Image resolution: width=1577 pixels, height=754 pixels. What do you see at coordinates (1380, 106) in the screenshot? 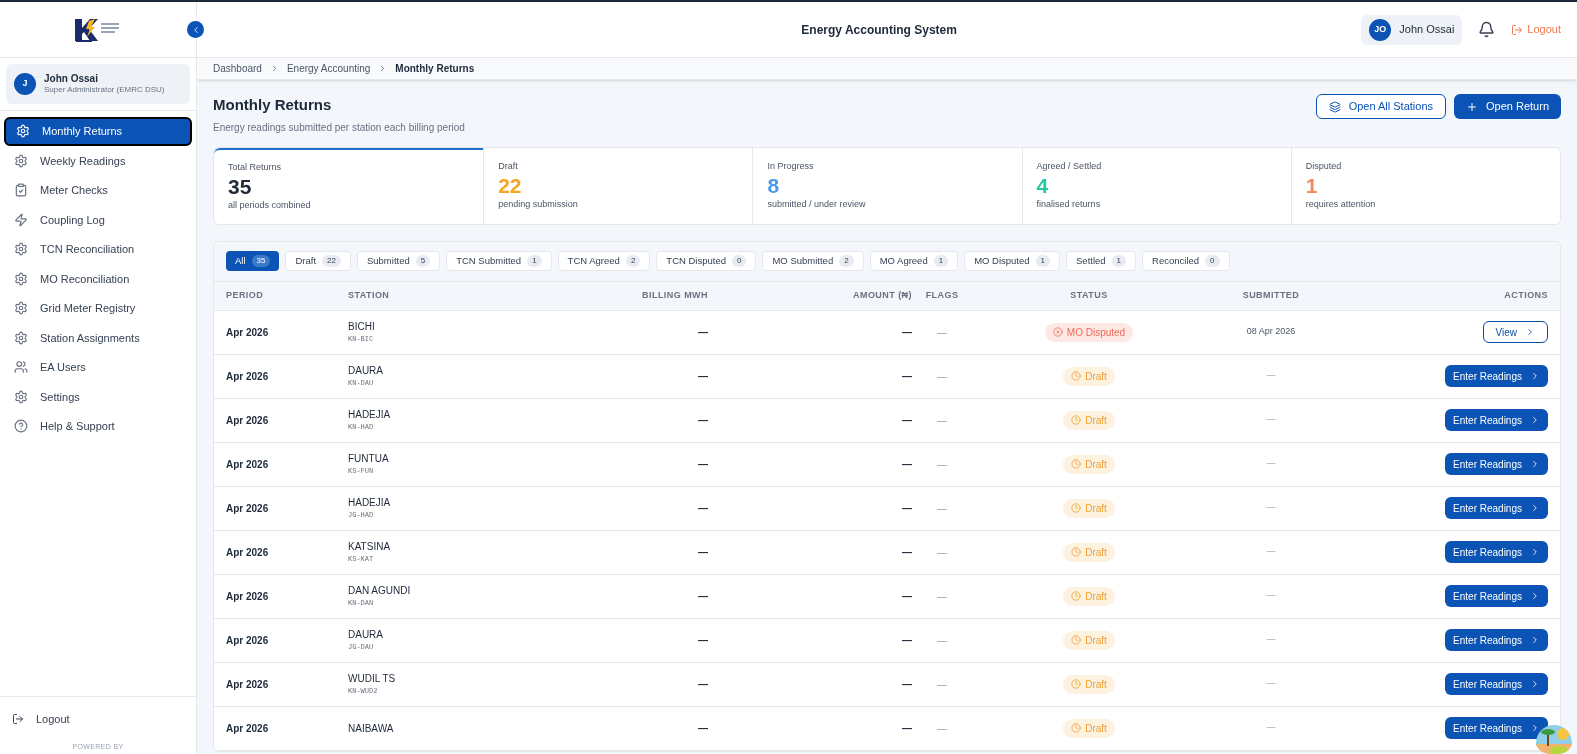
I see `open-all-stations-button: Open All Stations` at bounding box center [1380, 106].